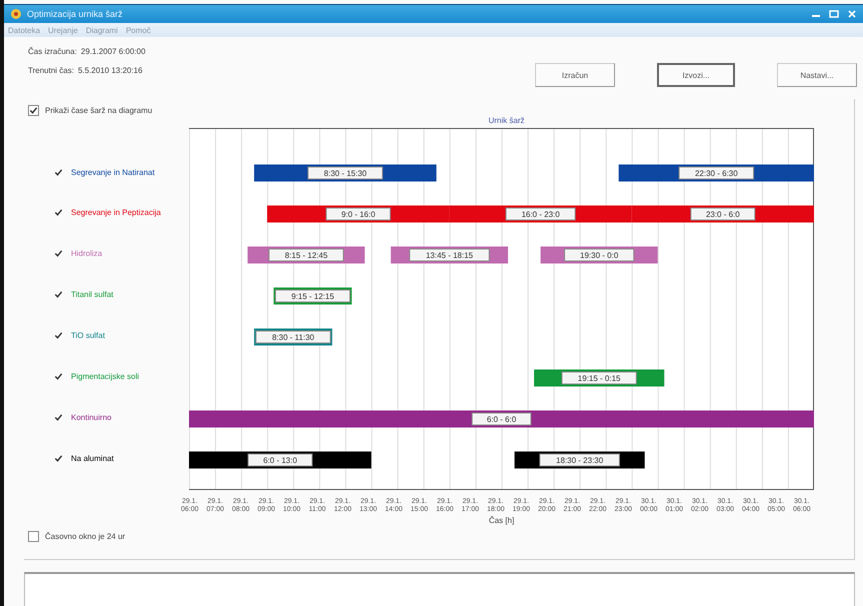 The image size is (863, 606). Describe the element at coordinates (312, 296) in the screenshot. I see `time-label: 9:15 - 12:15` at that location.